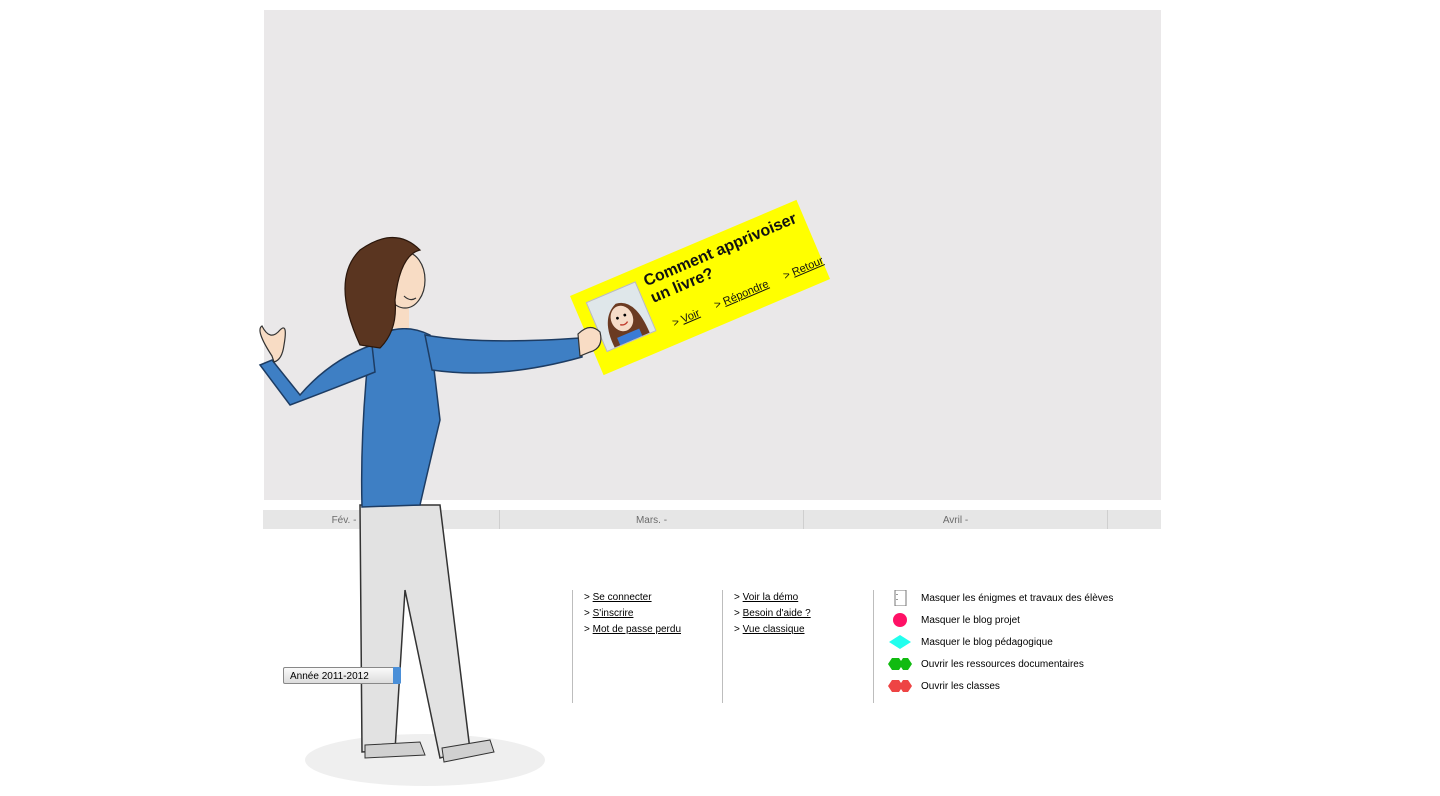  What do you see at coordinates (900, 642) in the screenshot?
I see `cyan-diamond-icon` at bounding box center [900, 642].